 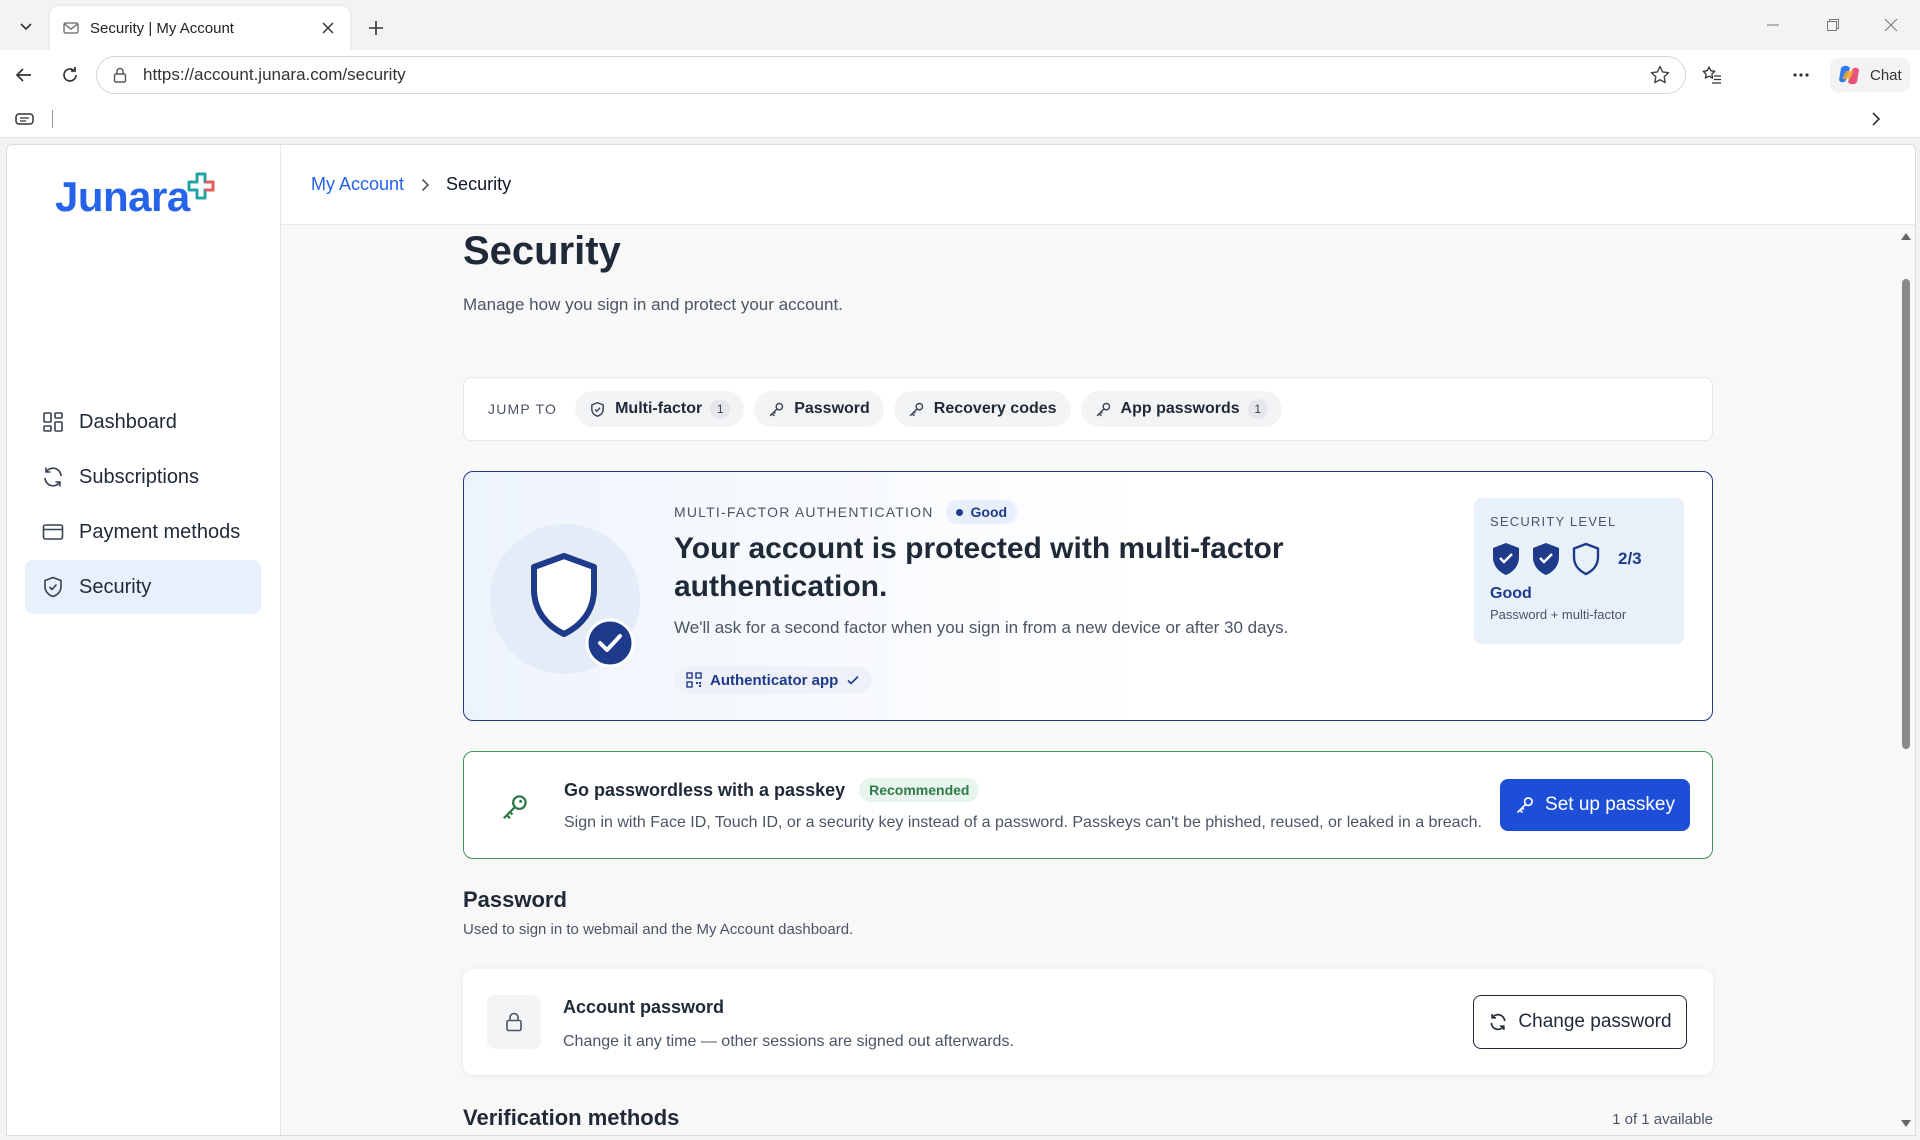 What do you see at coordinates (1610, 804) in the screenshot?
I see `set-up-passkey-label: Set up passkey` at bounding box center [1610, 804].